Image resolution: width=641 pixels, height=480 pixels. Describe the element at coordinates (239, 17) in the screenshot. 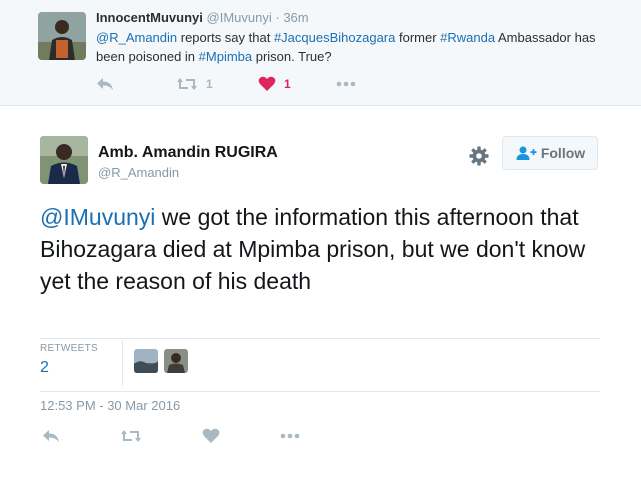

I see `parent-author-handle: @IMuvunyi` at that location.